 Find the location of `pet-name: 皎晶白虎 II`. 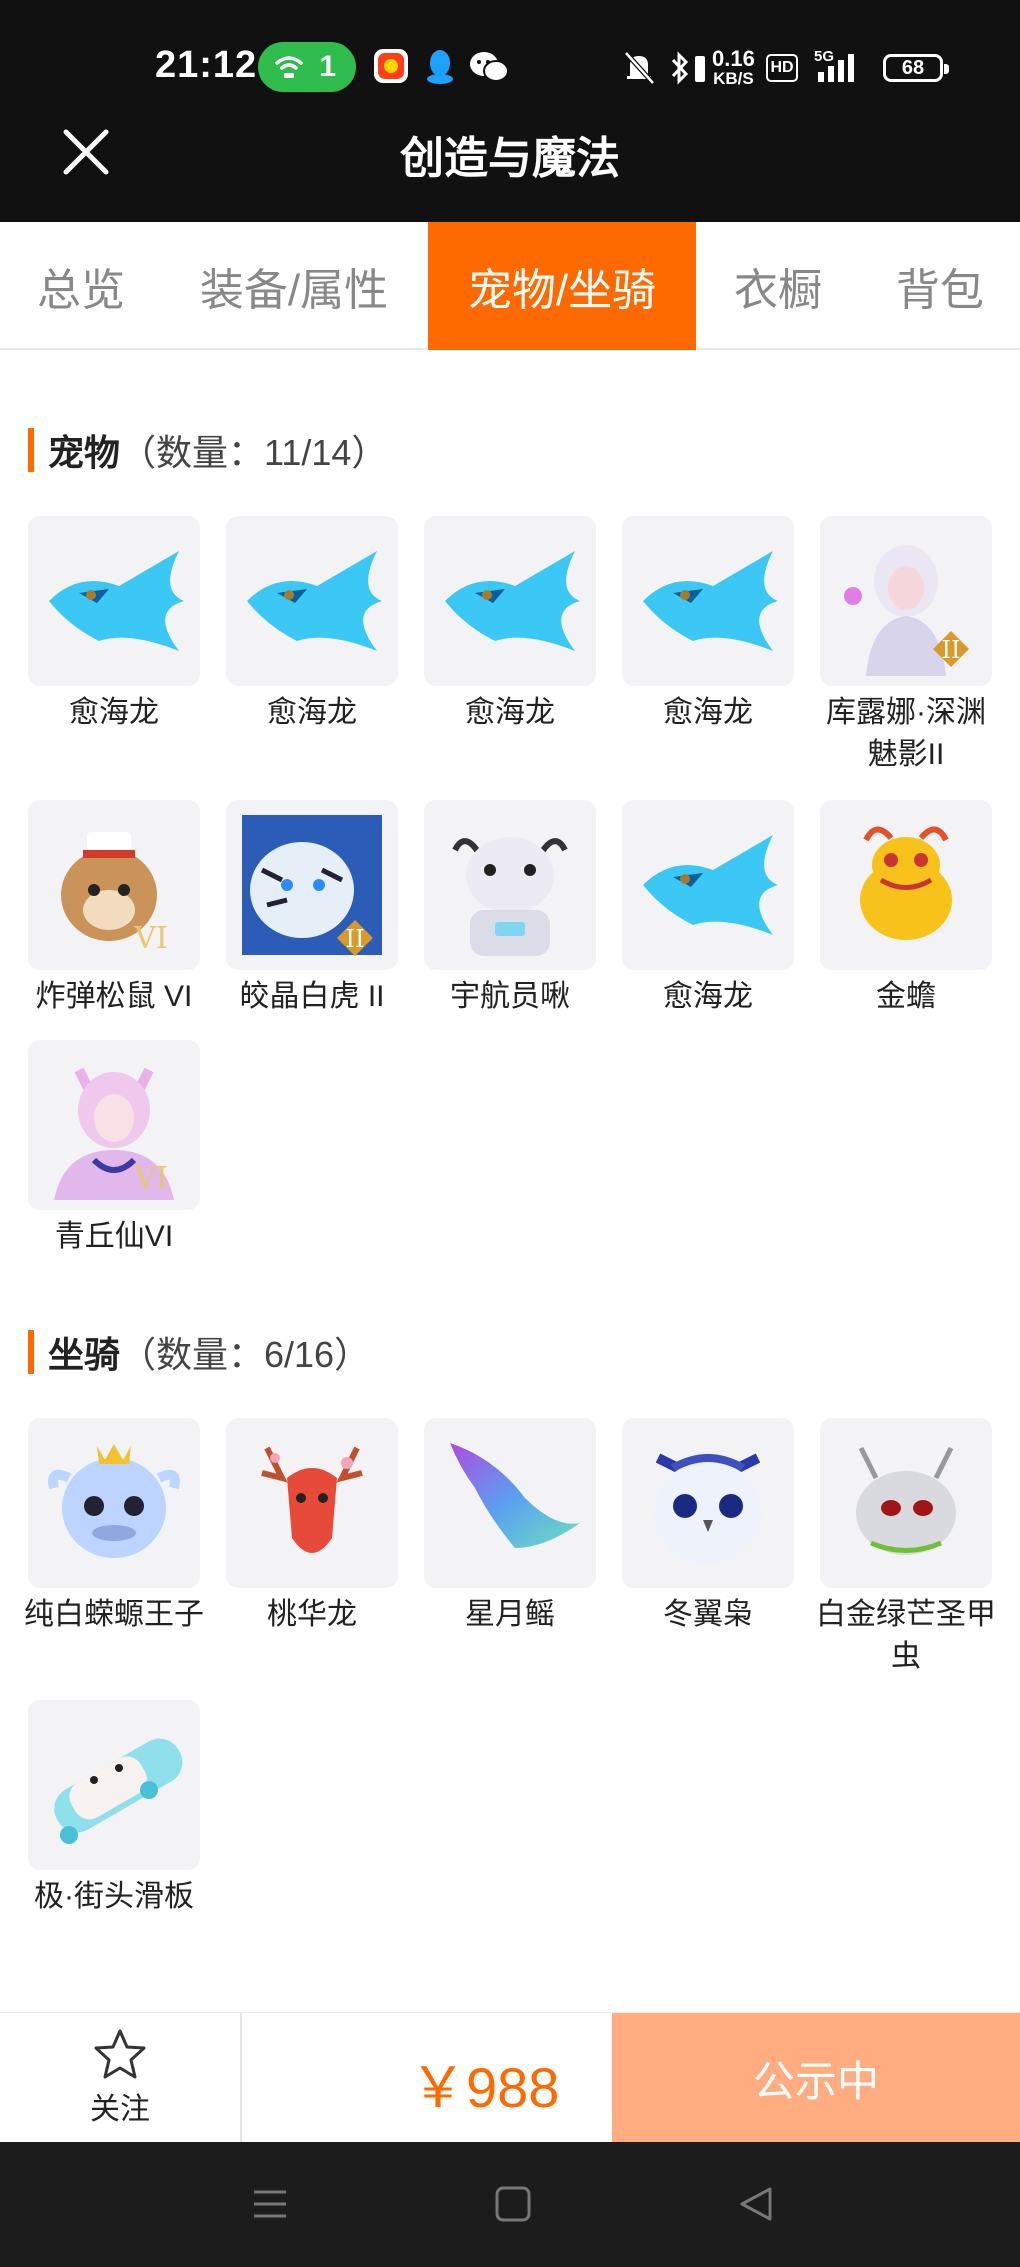

pet-name: 皎晶白虎 II is located at coordinates (312, 996).